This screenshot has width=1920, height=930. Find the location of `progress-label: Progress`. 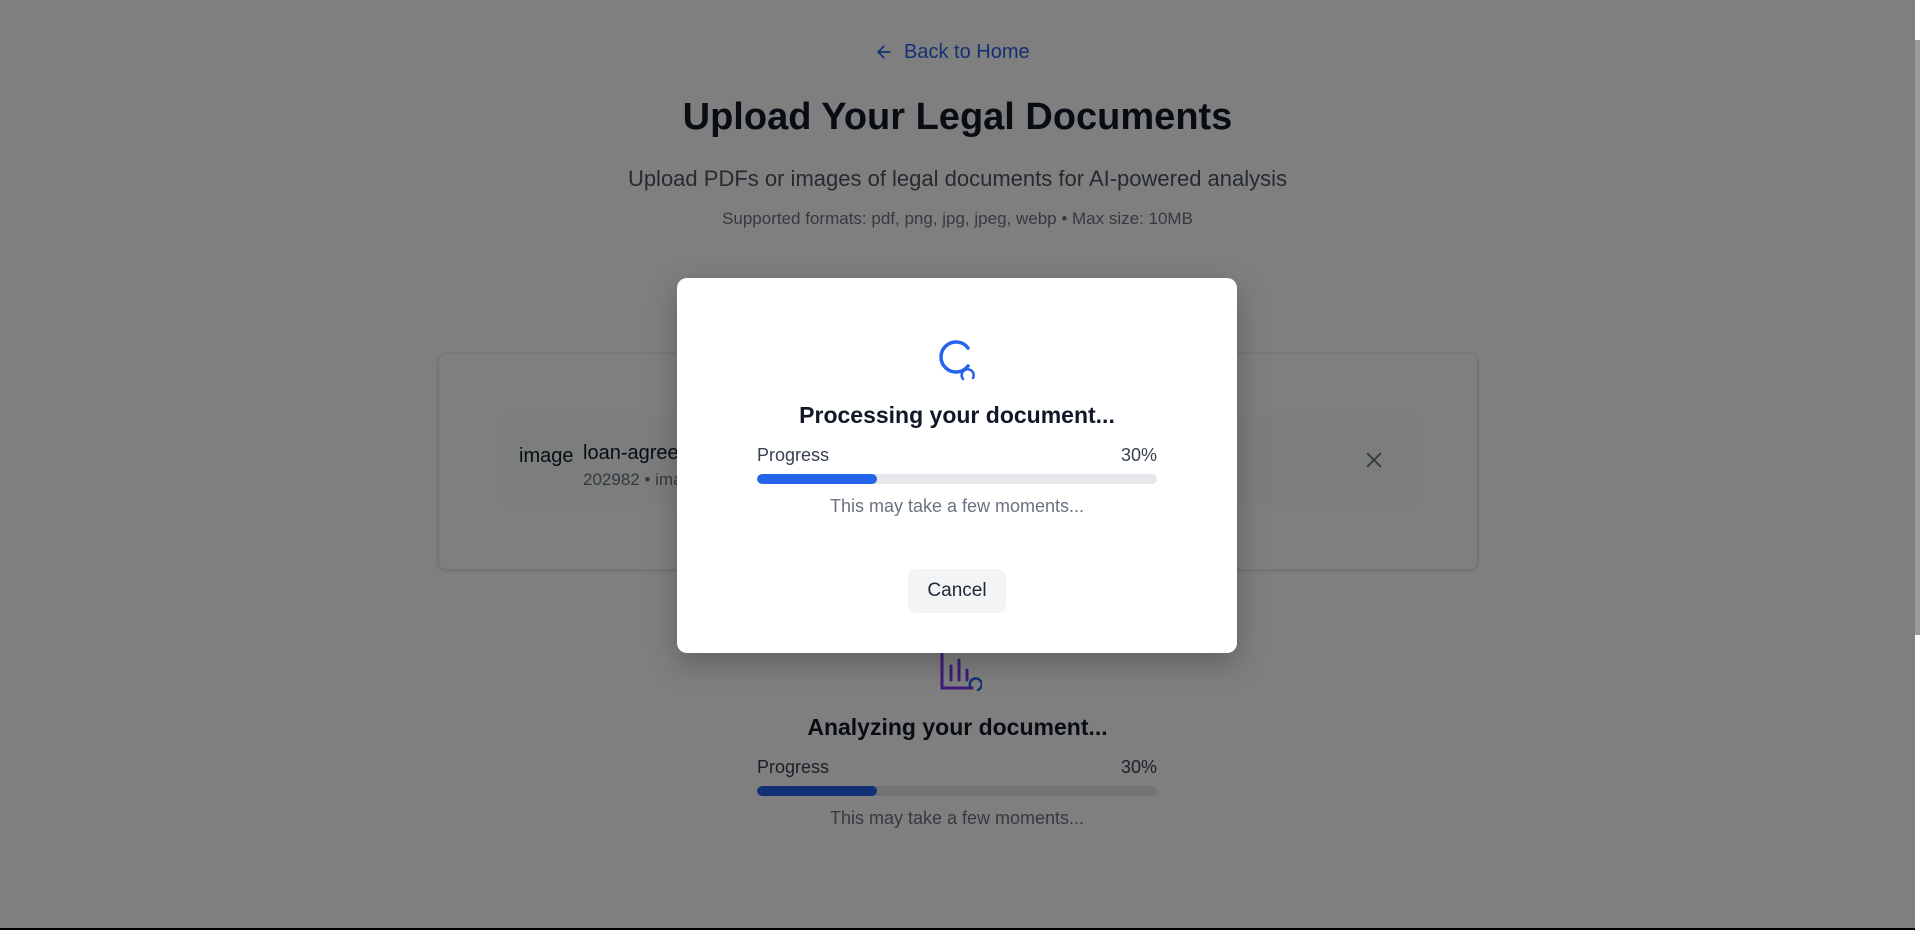

progress-label: Progress is located at coordinates (793, 455).